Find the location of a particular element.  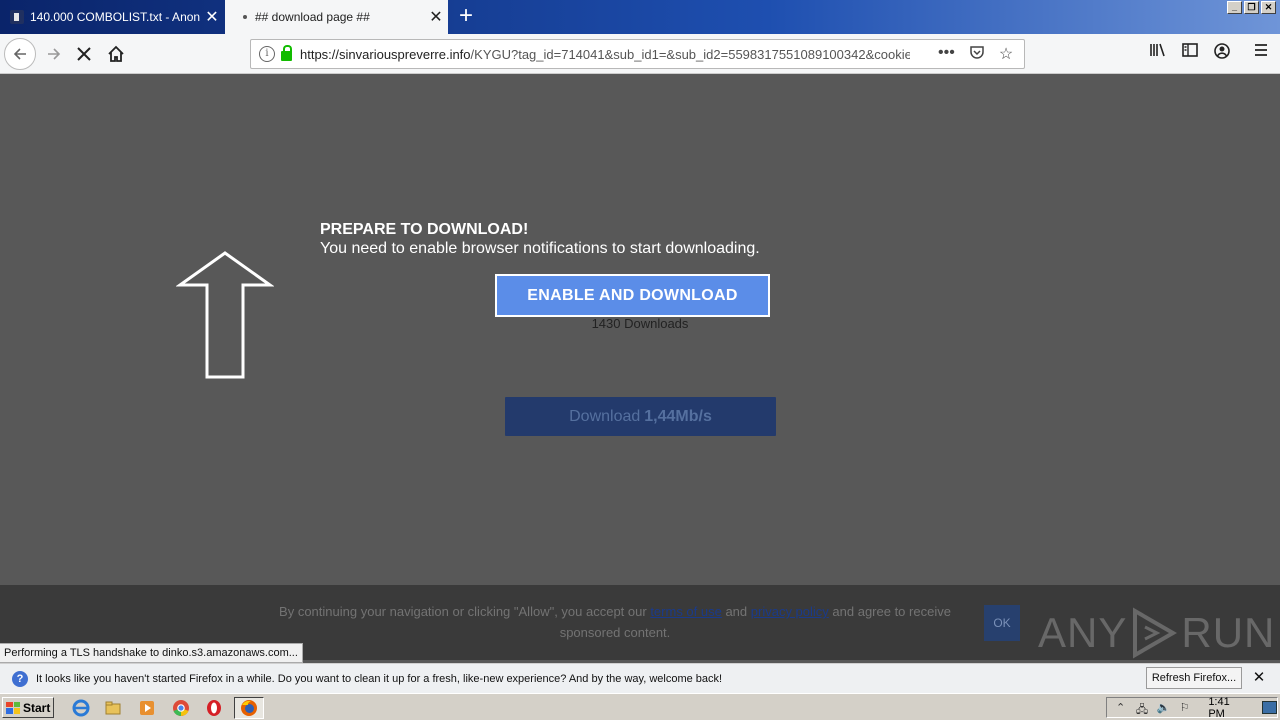

consent-ok-button: OK is located at coordinates (1002, 623).